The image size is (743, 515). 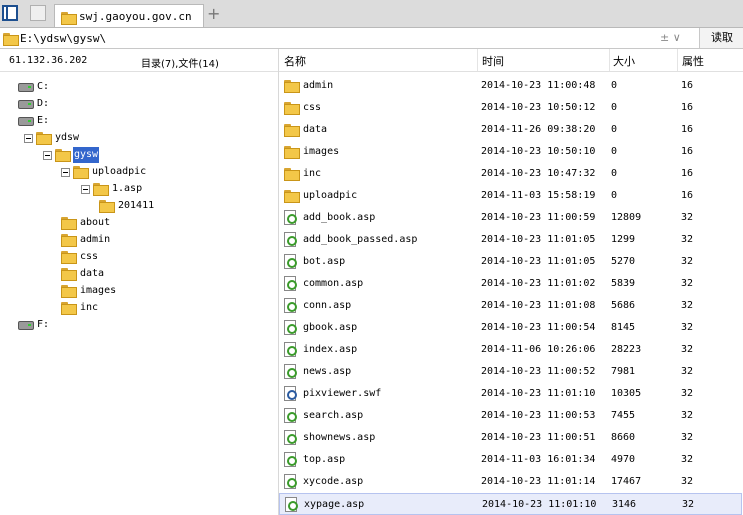 What do you see at coordinates (721, 38) in the screenshot?
I see `read-button: 读取` at bounding box center [721, 38].